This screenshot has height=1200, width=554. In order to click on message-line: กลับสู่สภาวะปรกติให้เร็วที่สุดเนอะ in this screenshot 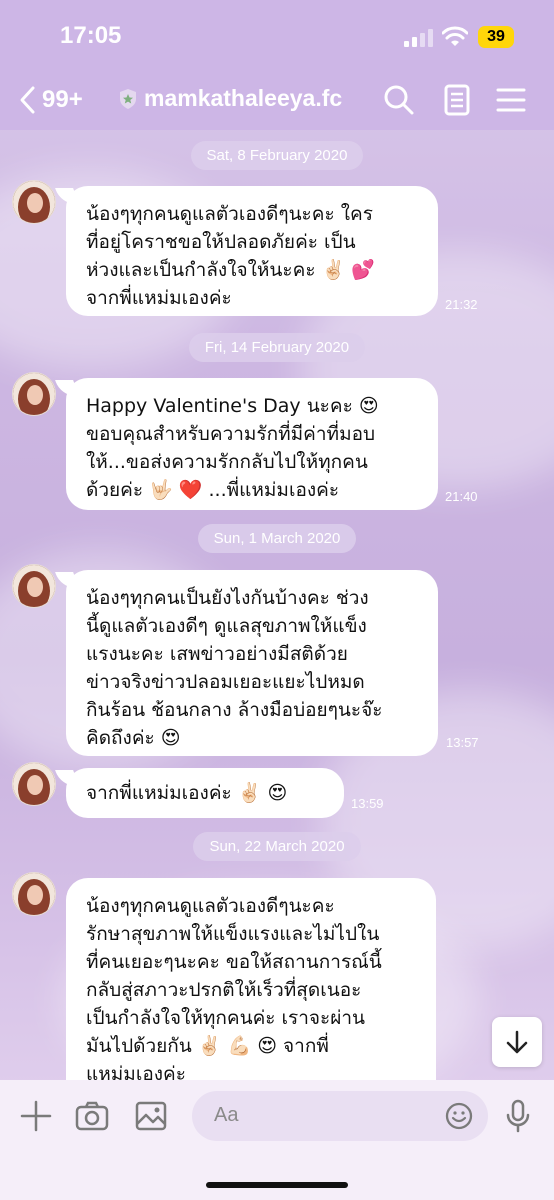, I will do `click(224, 990)`.